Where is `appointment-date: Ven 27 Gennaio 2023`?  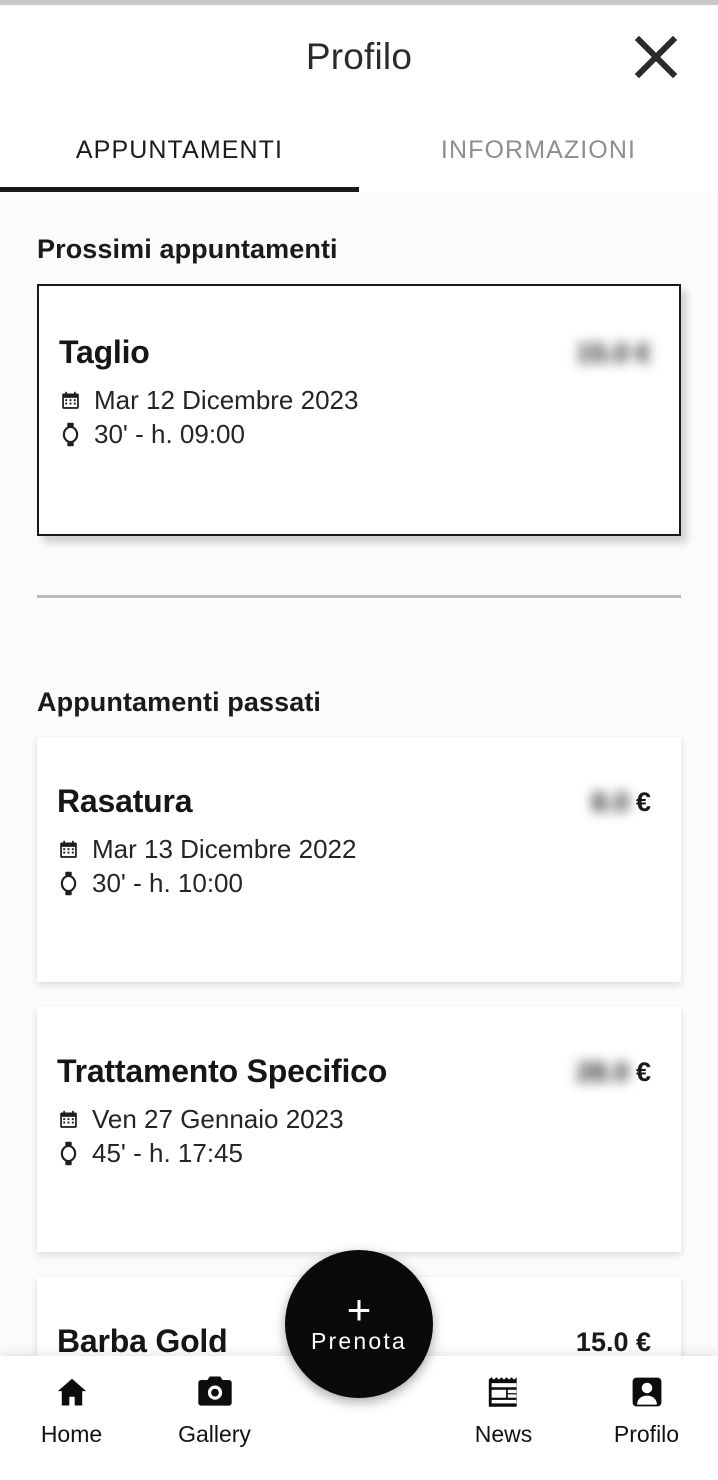
appointment-date: Ven 27 Gennaio 2023 is located at coordinates (218, 1119).